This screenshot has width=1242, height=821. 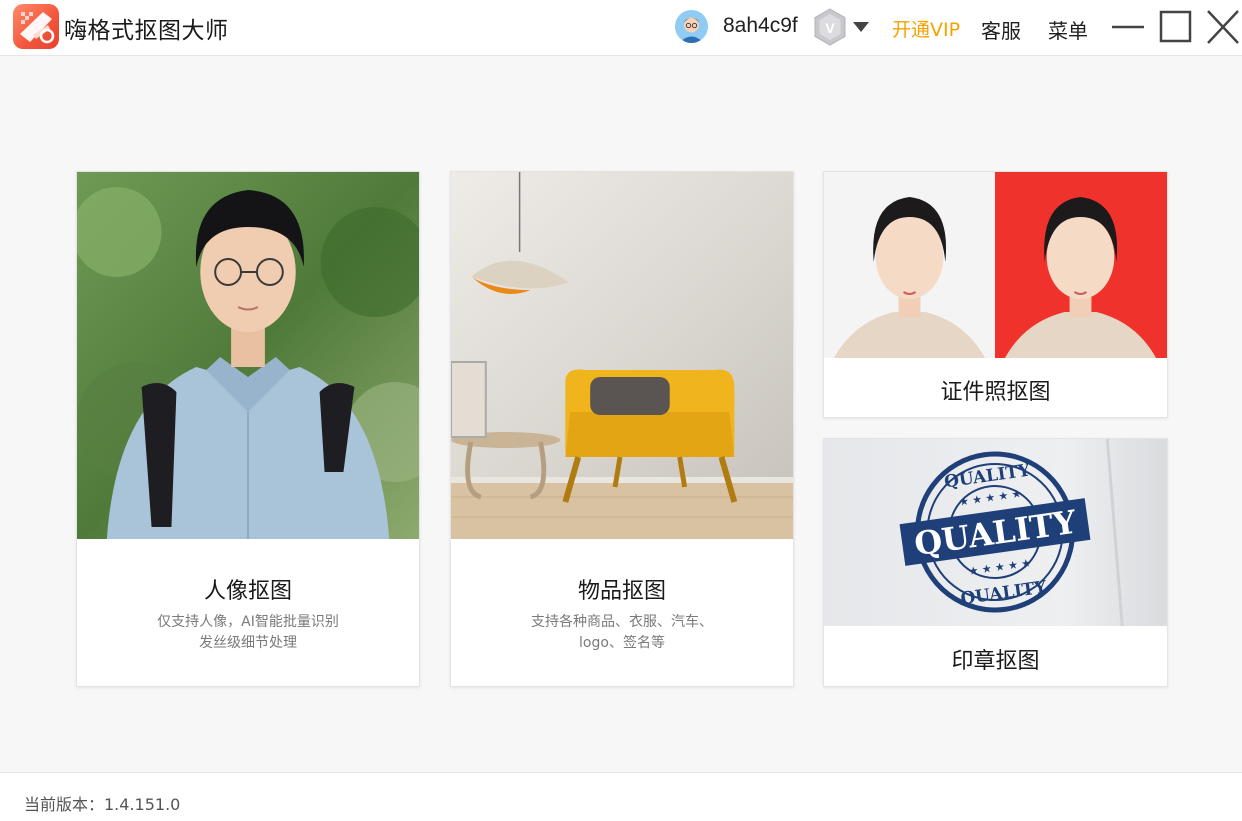 I want to click on id-photo-cutout-card: 证件照抠图, so click(x=995, y=294).